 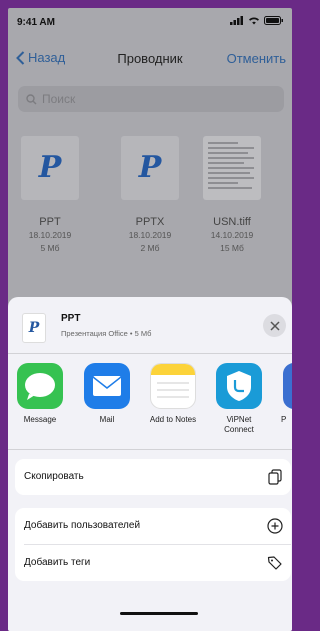 I want to click on message-app-icon, so click(x=40, y=386).